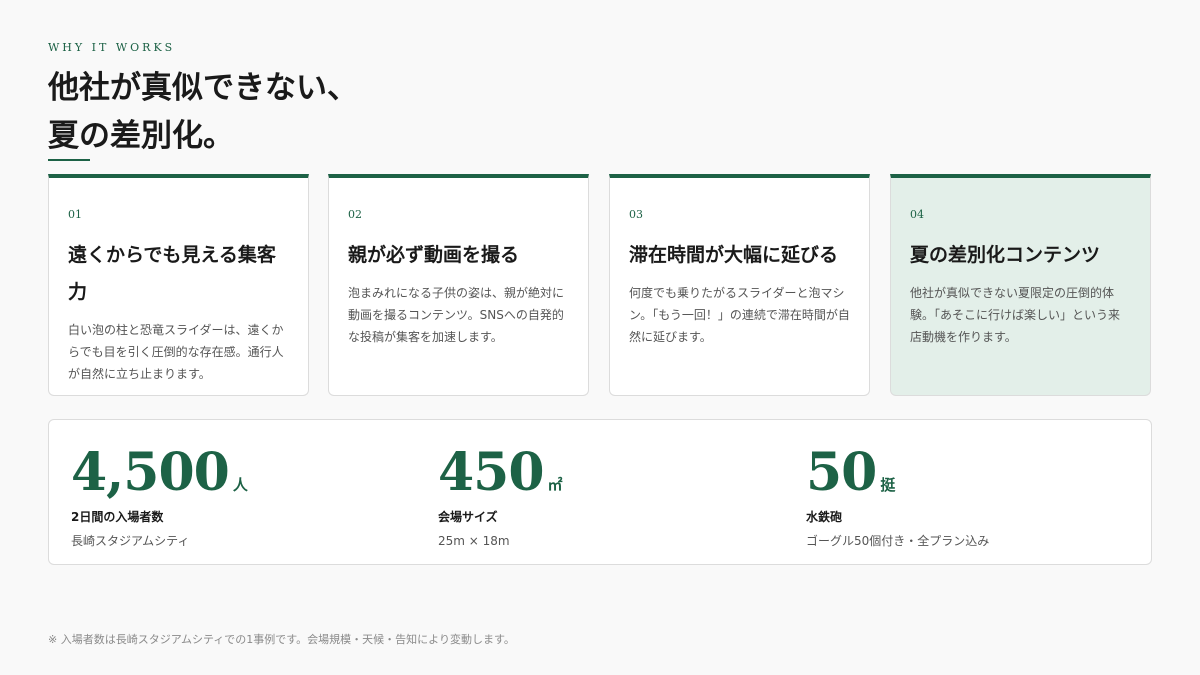 The width and height of the screenshot is (1200, 675). What do you see at coordinates (75, 214) in the screenshot?
I see `card-number: 01` at bounding box center [75, 214].